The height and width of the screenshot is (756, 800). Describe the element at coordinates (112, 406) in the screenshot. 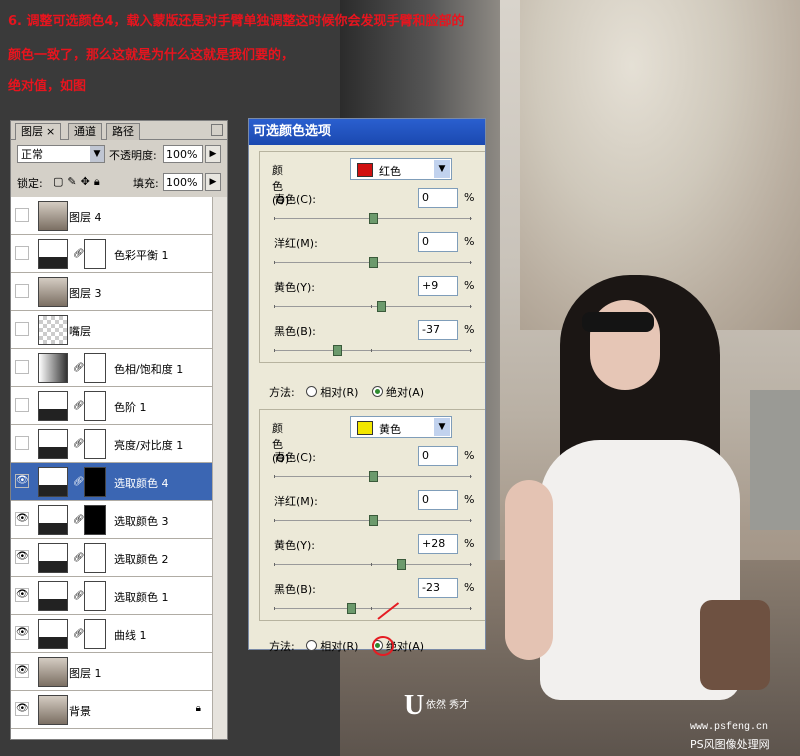

I see `layer-row: 色阶 1 🔗︎` at that location.